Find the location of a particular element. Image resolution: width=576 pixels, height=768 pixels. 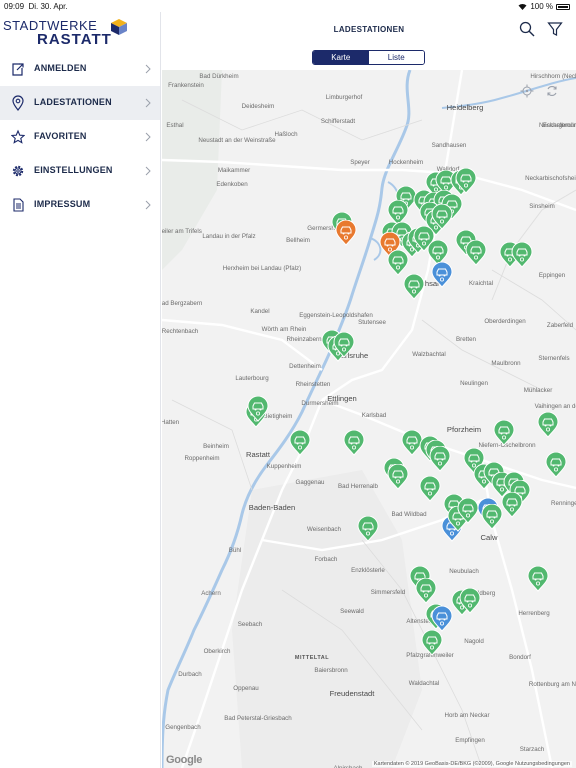

town-label: Kandel is located at coordinates (260, 311).